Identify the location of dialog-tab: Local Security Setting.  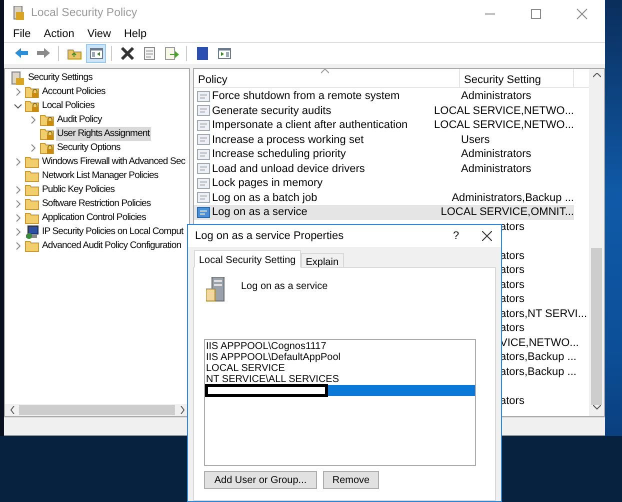
(247, 259).